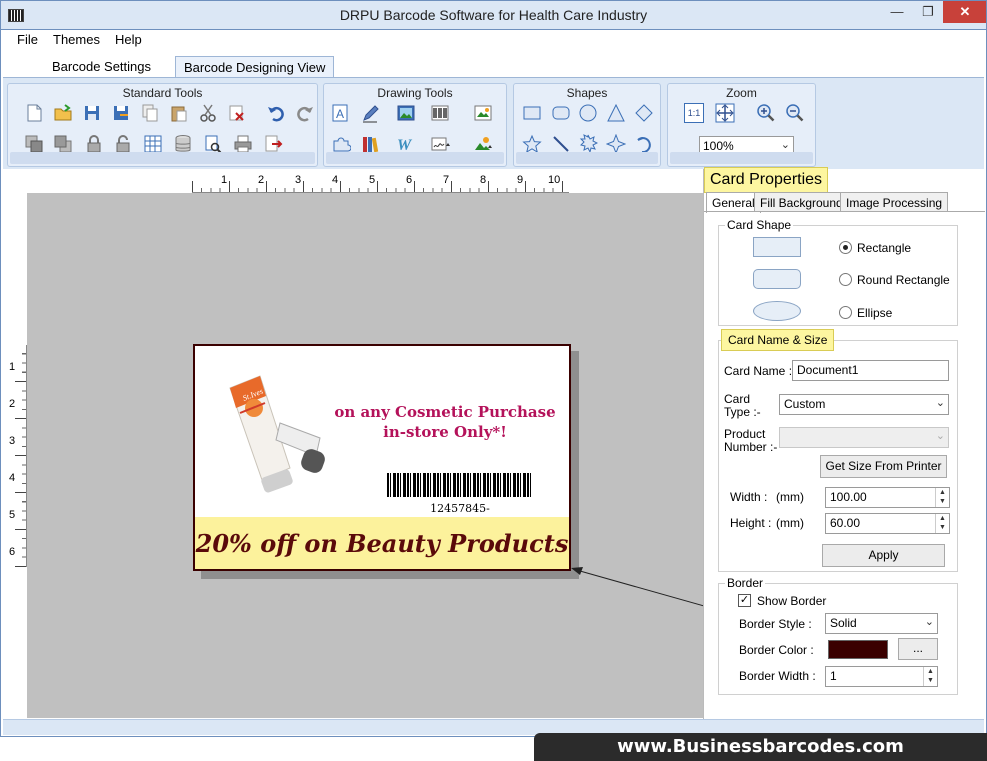  What do you see at coordinates (766, 113) in the screenshot?
I see `zoom-in-icon` at bounding box center [766, 113].